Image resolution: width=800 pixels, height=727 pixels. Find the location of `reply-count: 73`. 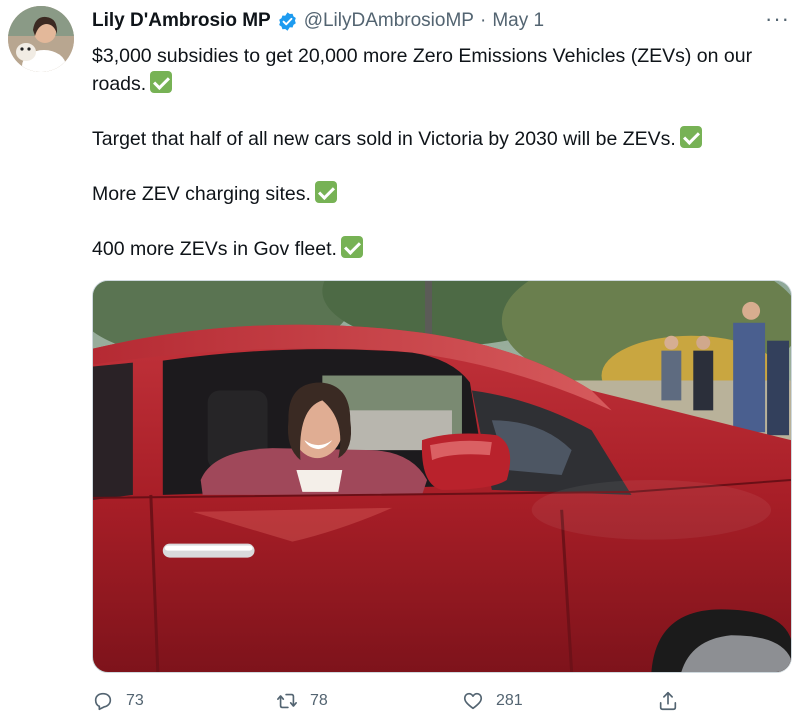

reply-count: 73 is located at coordinates (135, 700).